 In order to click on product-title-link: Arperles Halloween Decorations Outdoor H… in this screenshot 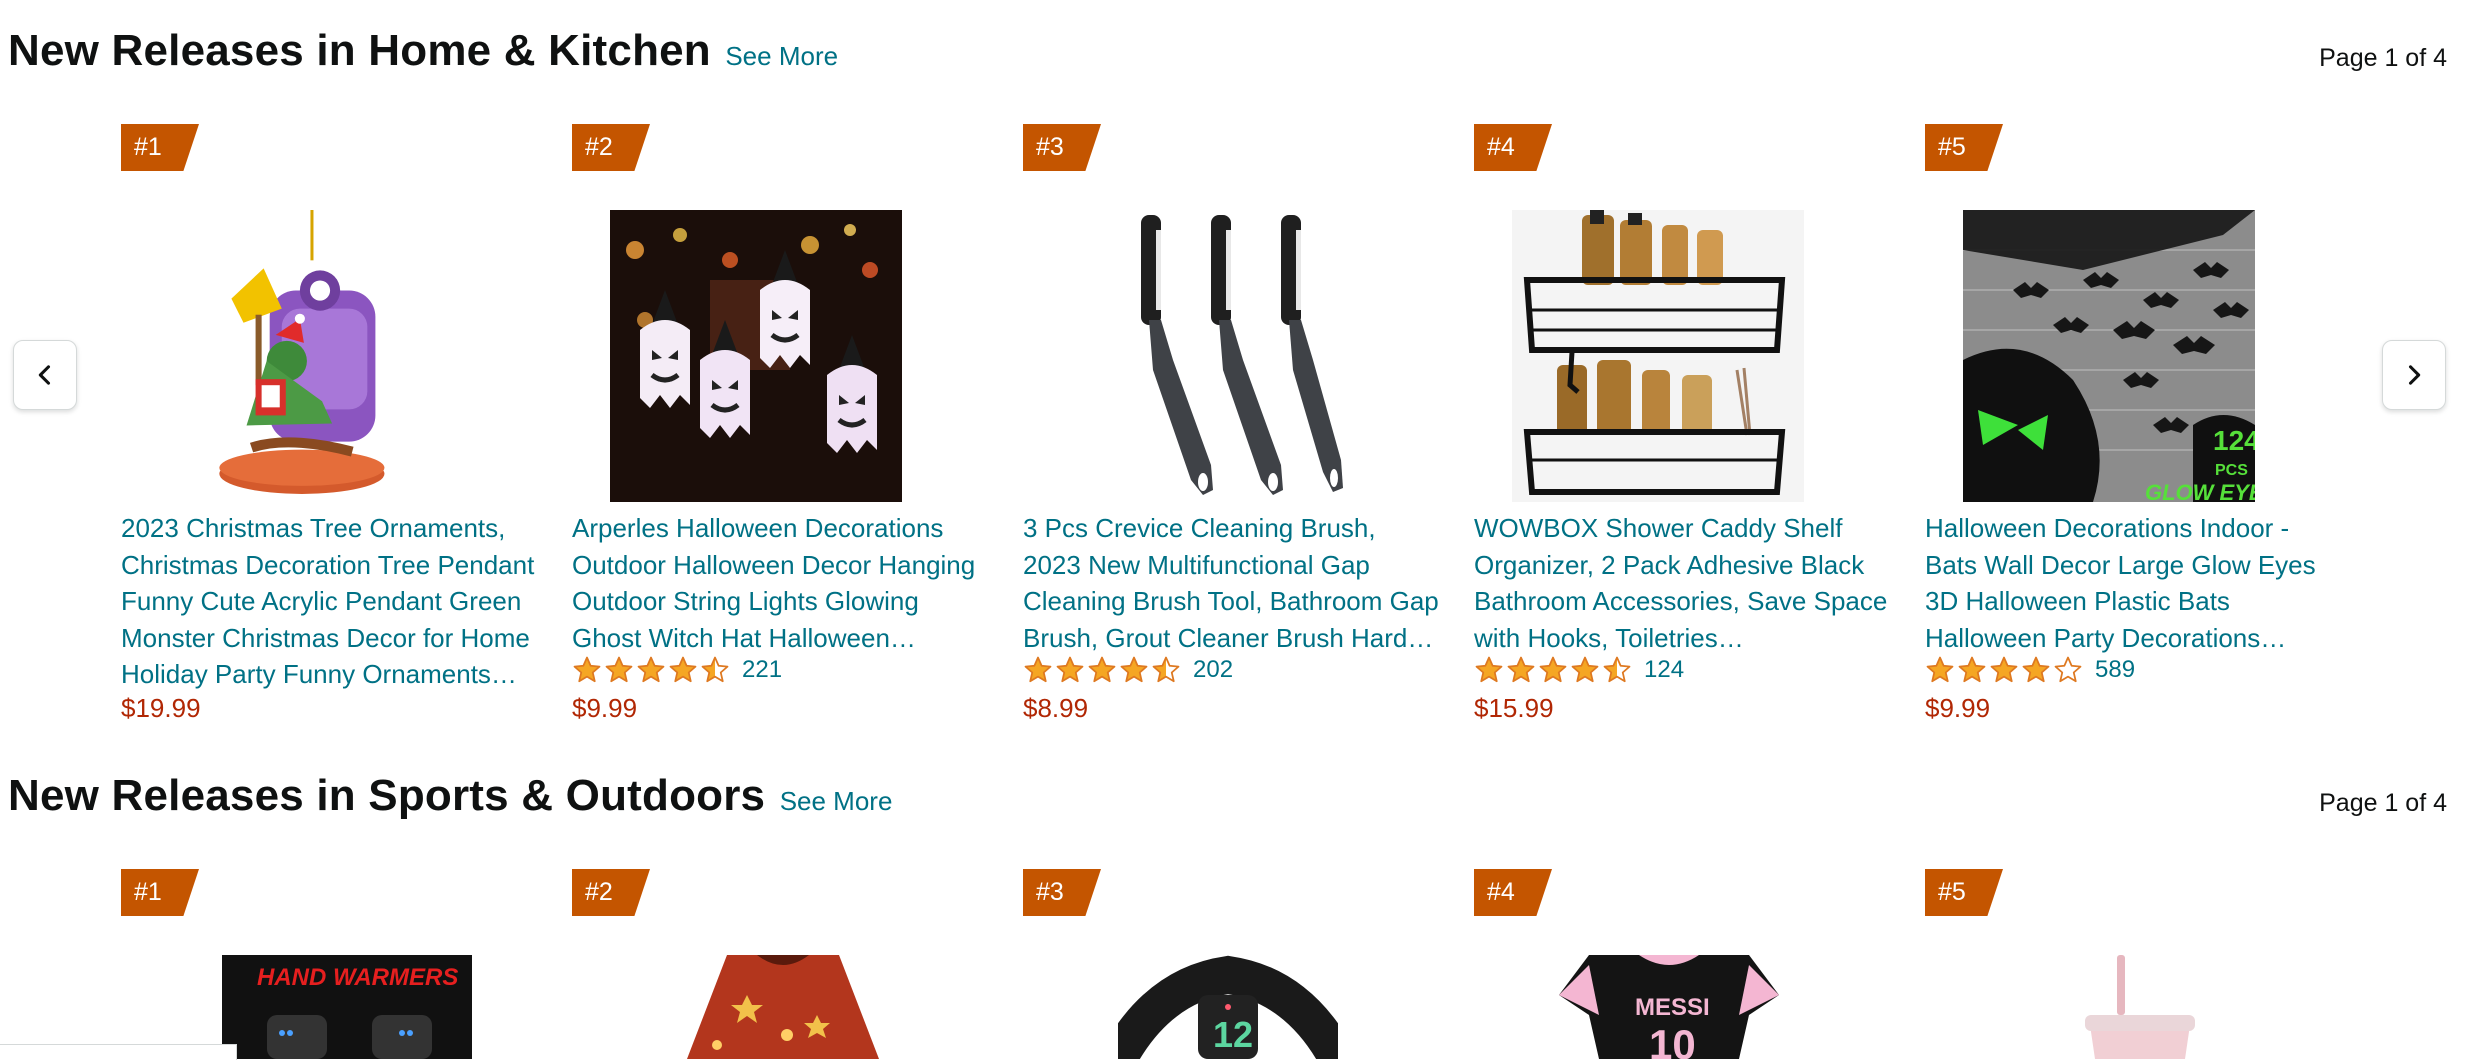, I will do `click(780, 583)`.